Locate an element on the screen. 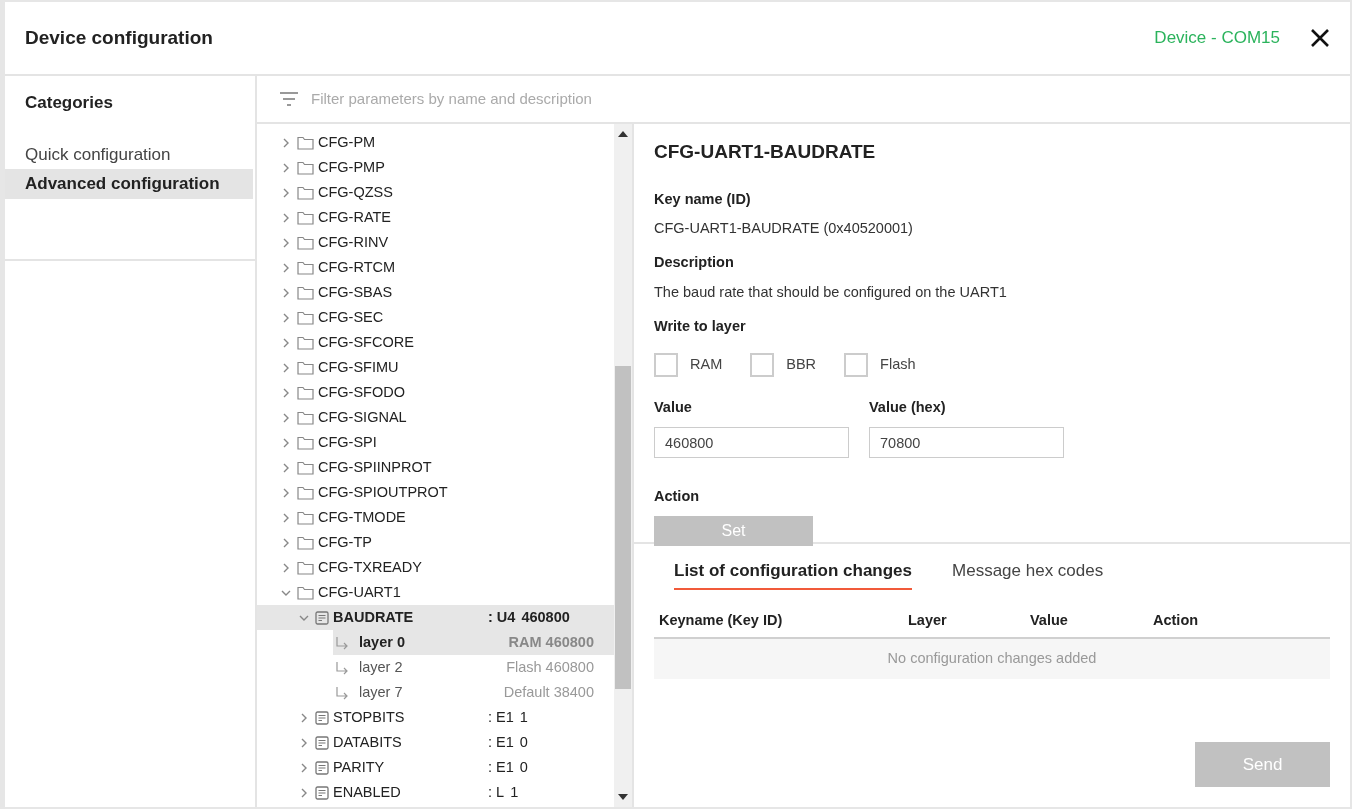 The height and width of the screenshot is (809, 1352). filter-icon is located at coordinates (289, 99).